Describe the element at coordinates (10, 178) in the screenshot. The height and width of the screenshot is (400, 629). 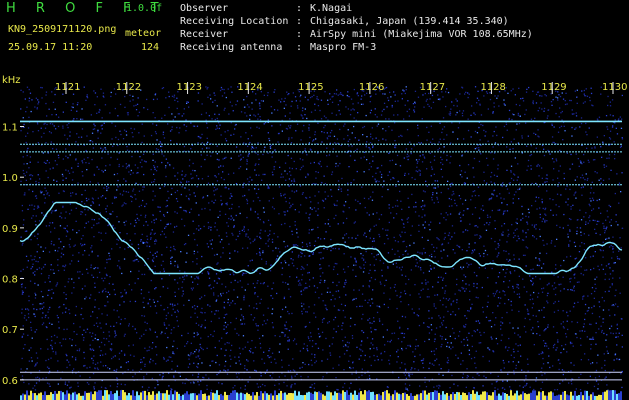
I see `y-tick-label: 1.0` at that location.